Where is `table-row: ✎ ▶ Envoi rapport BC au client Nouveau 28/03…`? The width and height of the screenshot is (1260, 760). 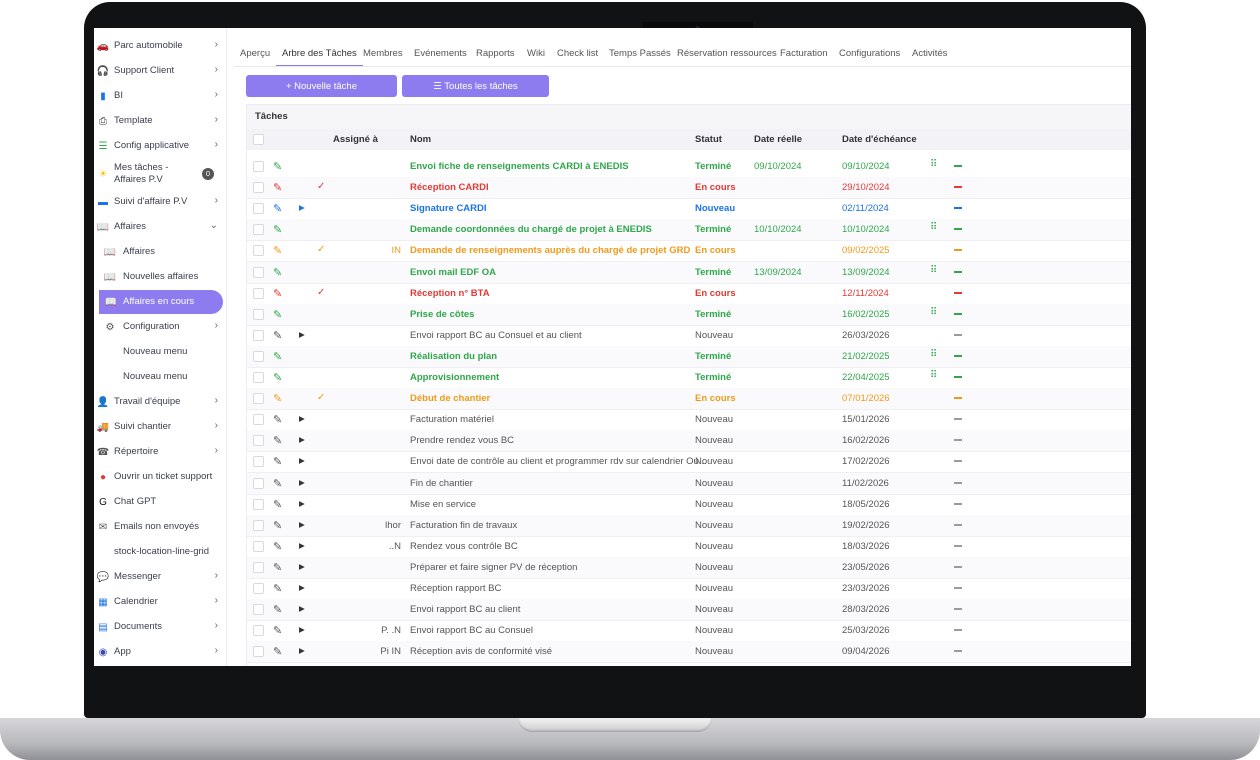
table-row: ✎ ▶ Envoi rapport BC au client Nouveau 28/03… is located at coordinates (689, 610).